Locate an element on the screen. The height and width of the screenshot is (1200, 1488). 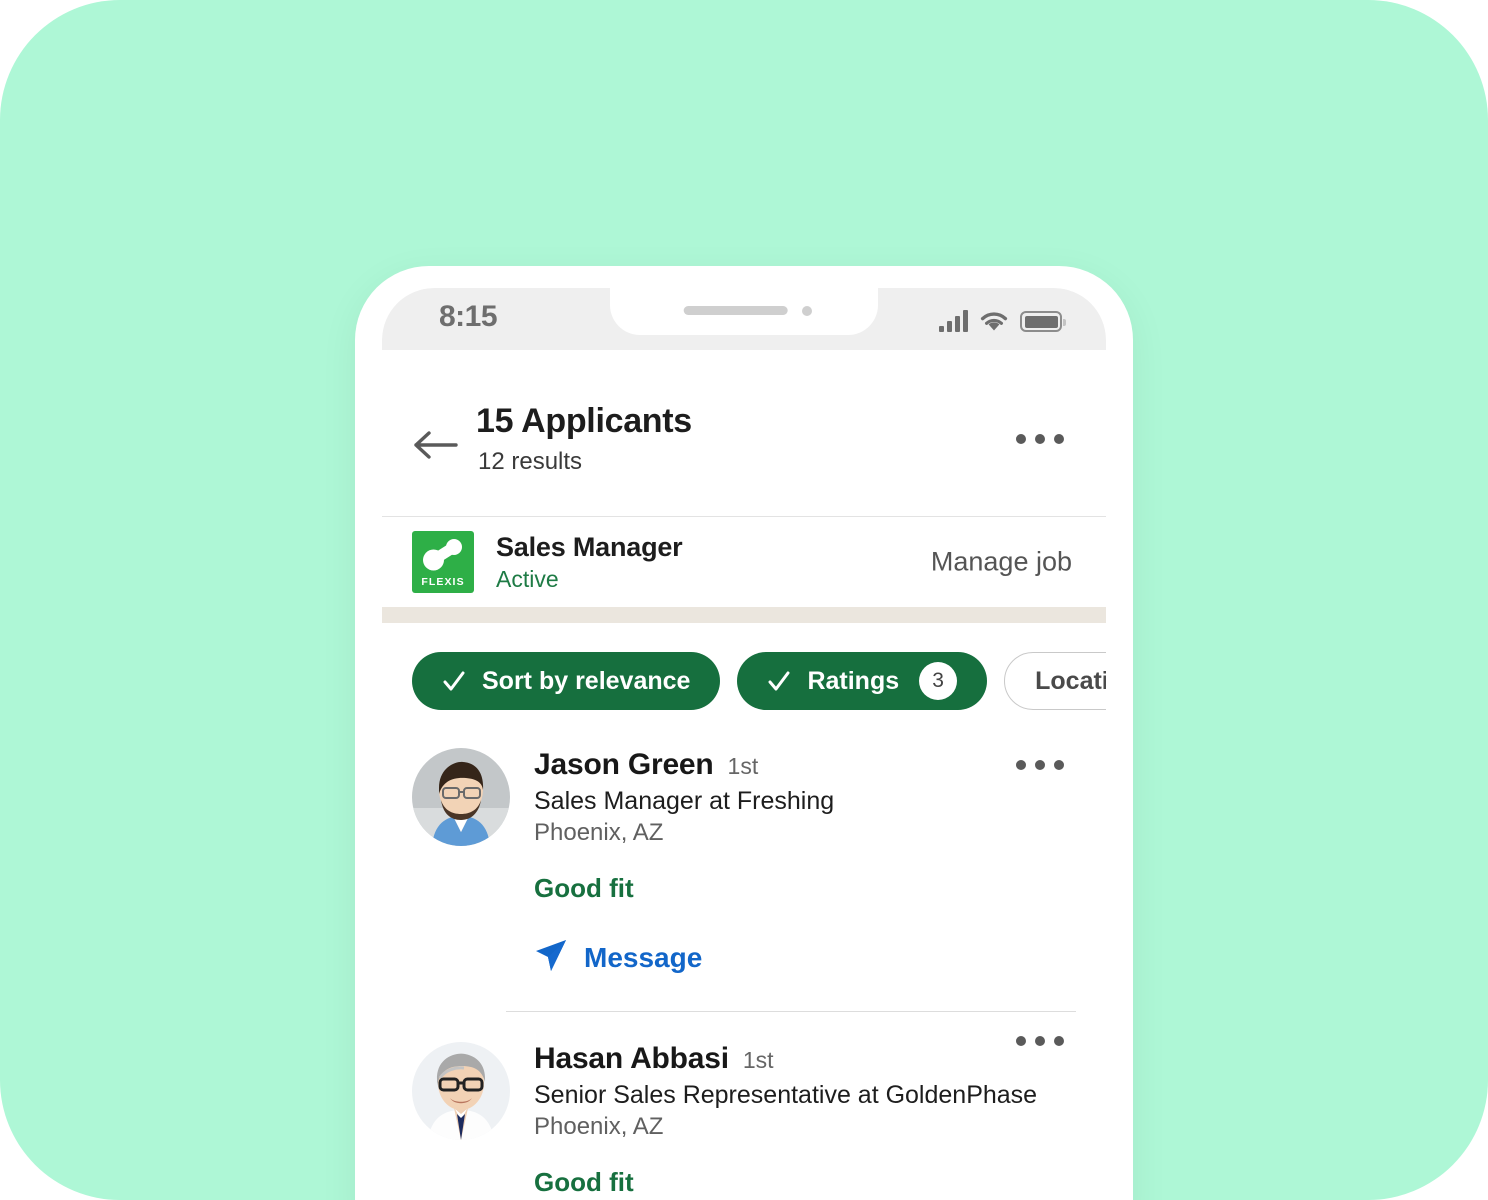
applicant-name: Jason Green is located at coordinates (624, 764).